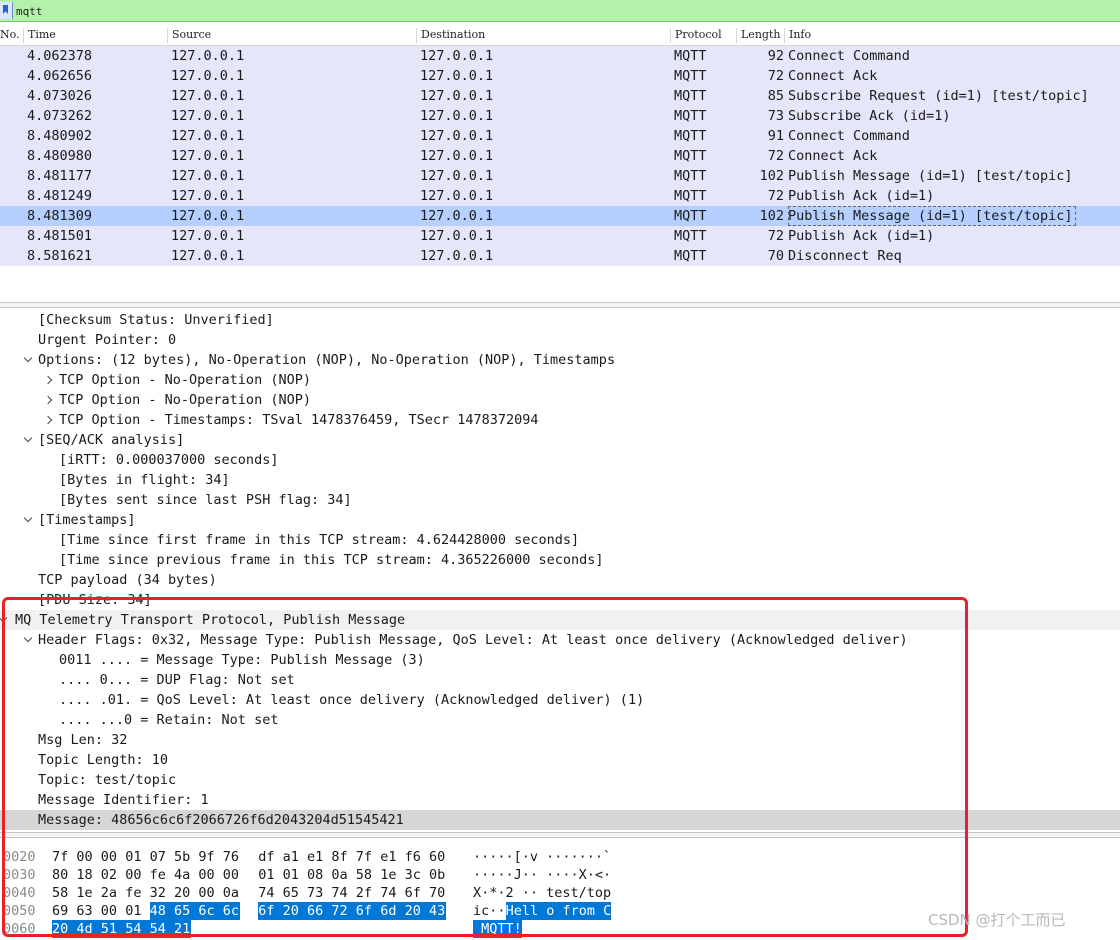 Image resolution: width=1120 pixels, height=940 pixels. Describe the element at coordinates (560, 480) in the screenshot. I see `tree-item: [Bytes in flight: 34]` at that location.